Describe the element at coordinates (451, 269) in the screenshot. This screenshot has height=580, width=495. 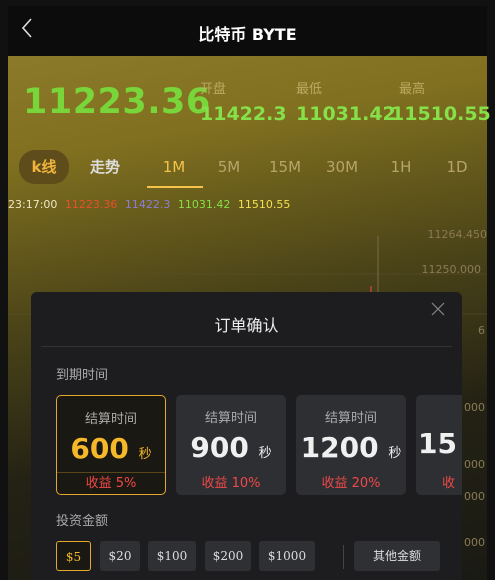
I see `y-axis-label: 11250.000` at that location.